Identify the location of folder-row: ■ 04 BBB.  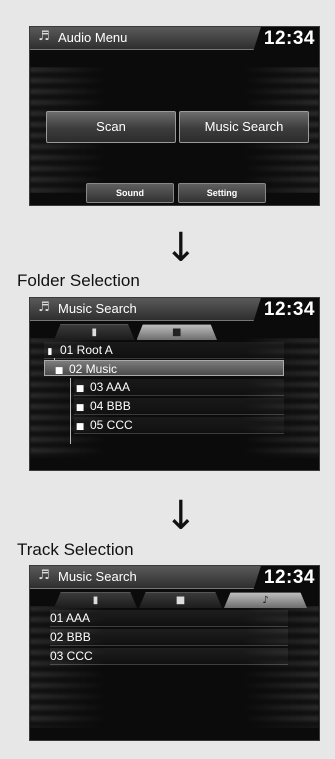
(179, 406).